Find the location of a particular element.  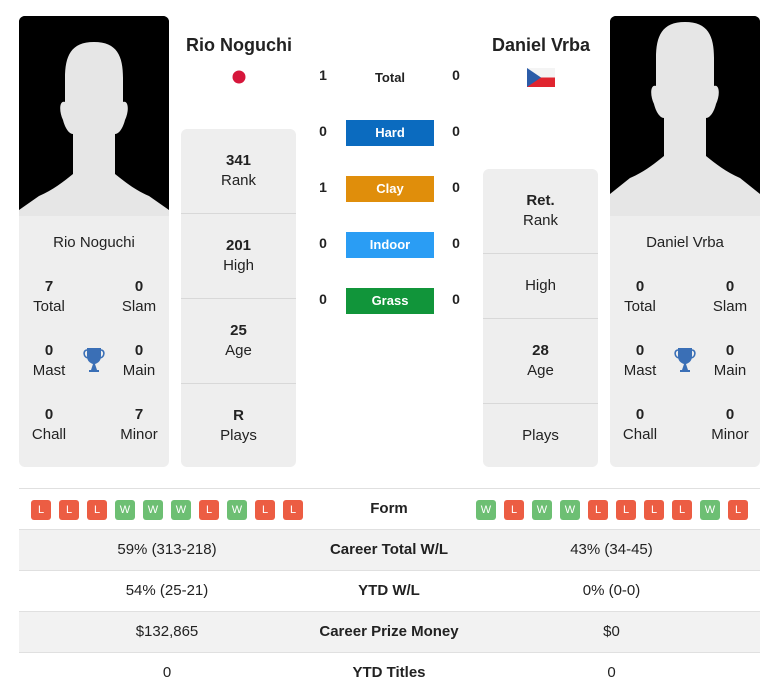

ytd-titles-label: YTD Titles is located at coordinates (389, 672).